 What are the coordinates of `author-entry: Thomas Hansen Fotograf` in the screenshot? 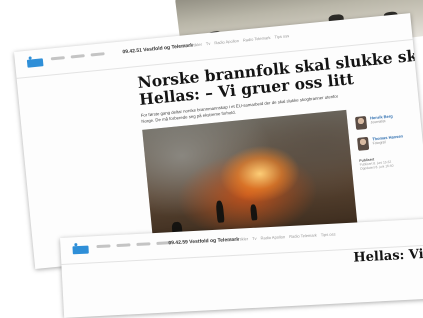 It's located at (387, 141).